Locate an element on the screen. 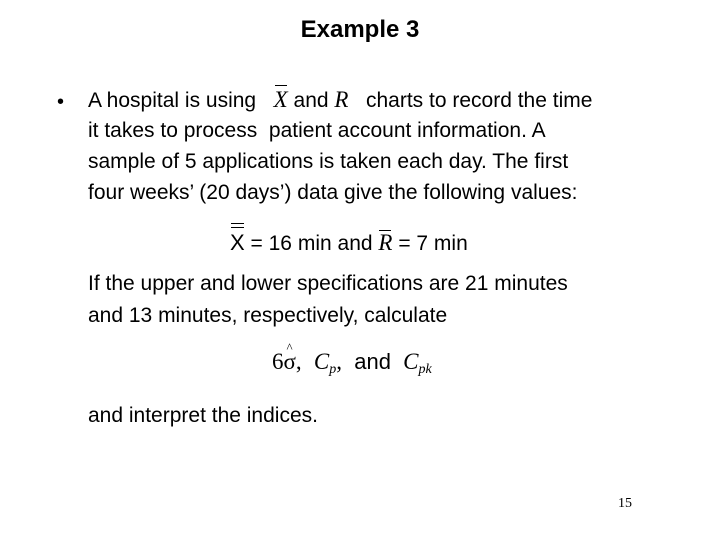 This screenshot has height=540, width=720. cpk-symbol: C is located at coordinates (411, 361).